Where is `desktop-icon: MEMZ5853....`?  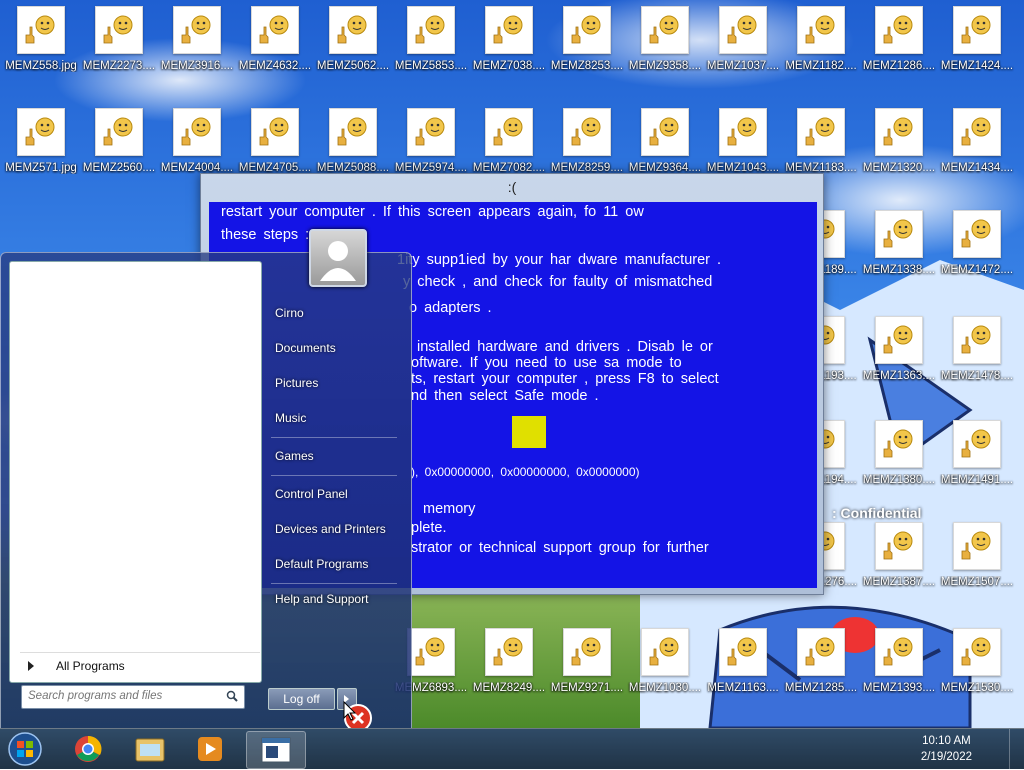 desktop-icon: MEMZ5853.... is located at coordinates (431, 41).